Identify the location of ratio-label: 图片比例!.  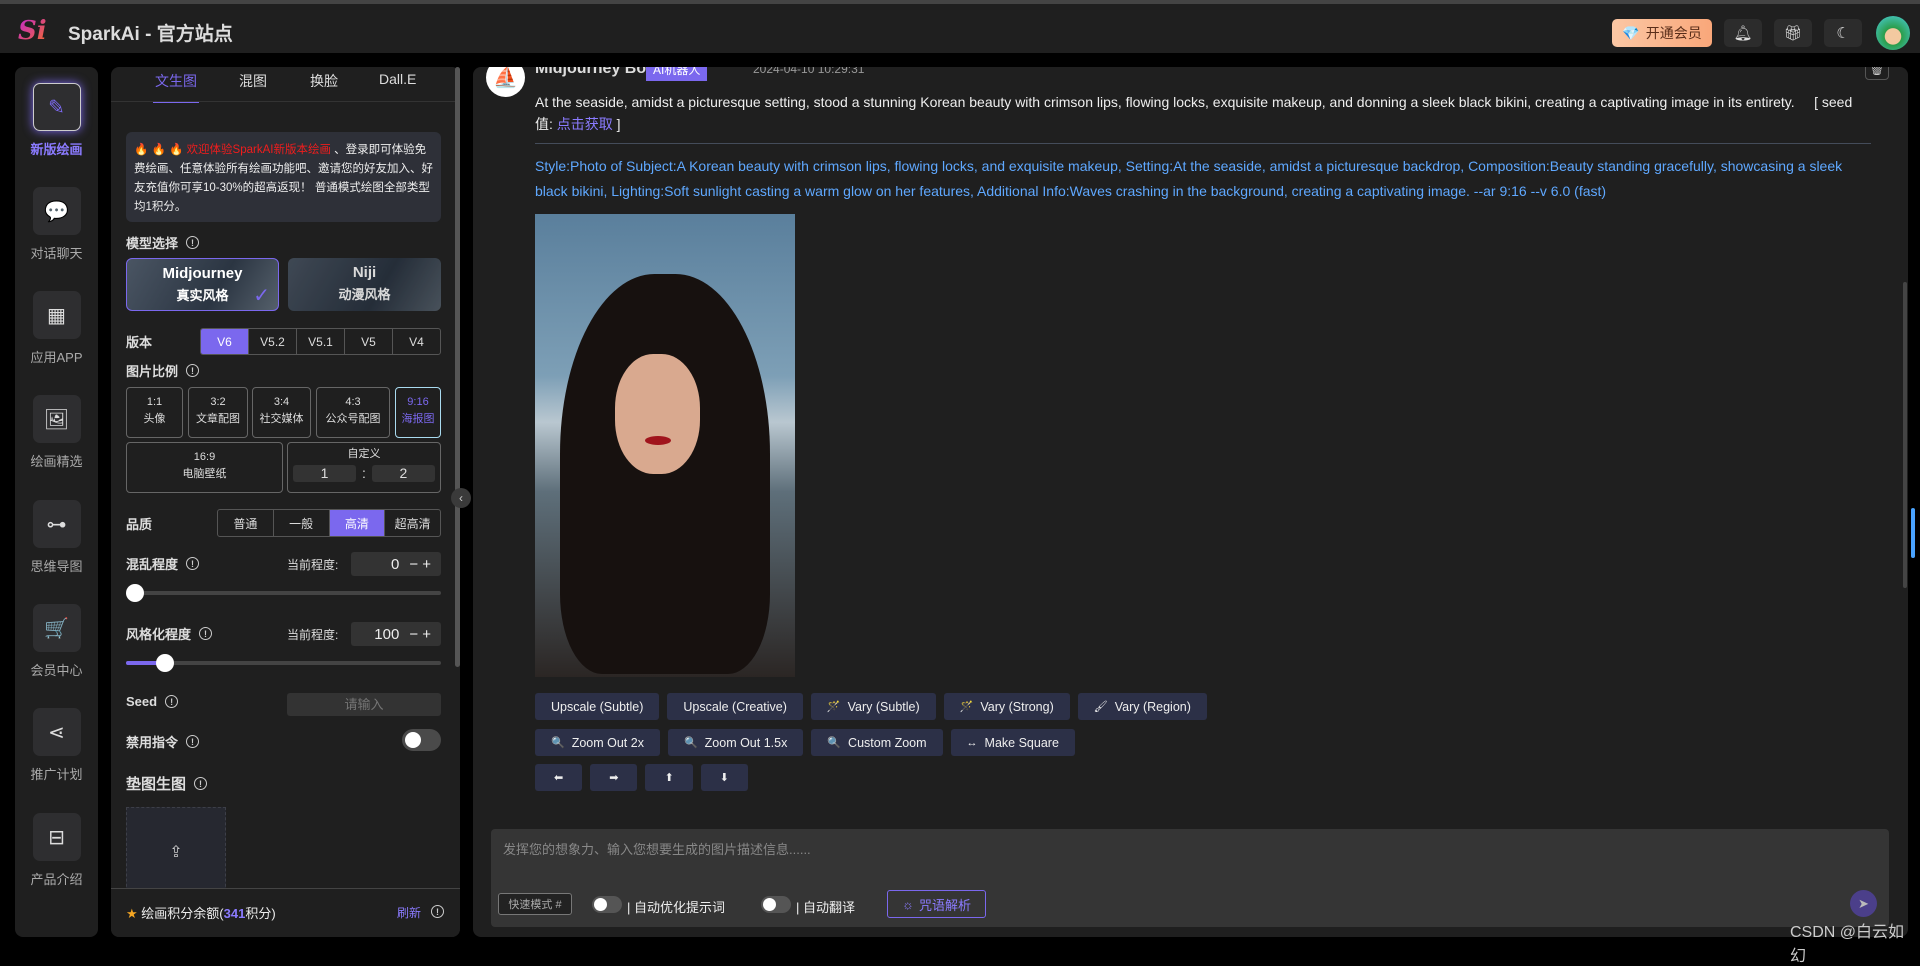
(163, 370).